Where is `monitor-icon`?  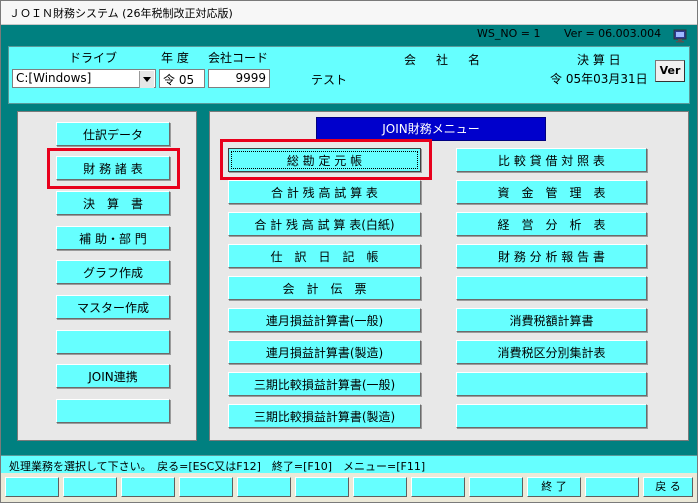
monitor-icon is located at coordinates (680, 36).